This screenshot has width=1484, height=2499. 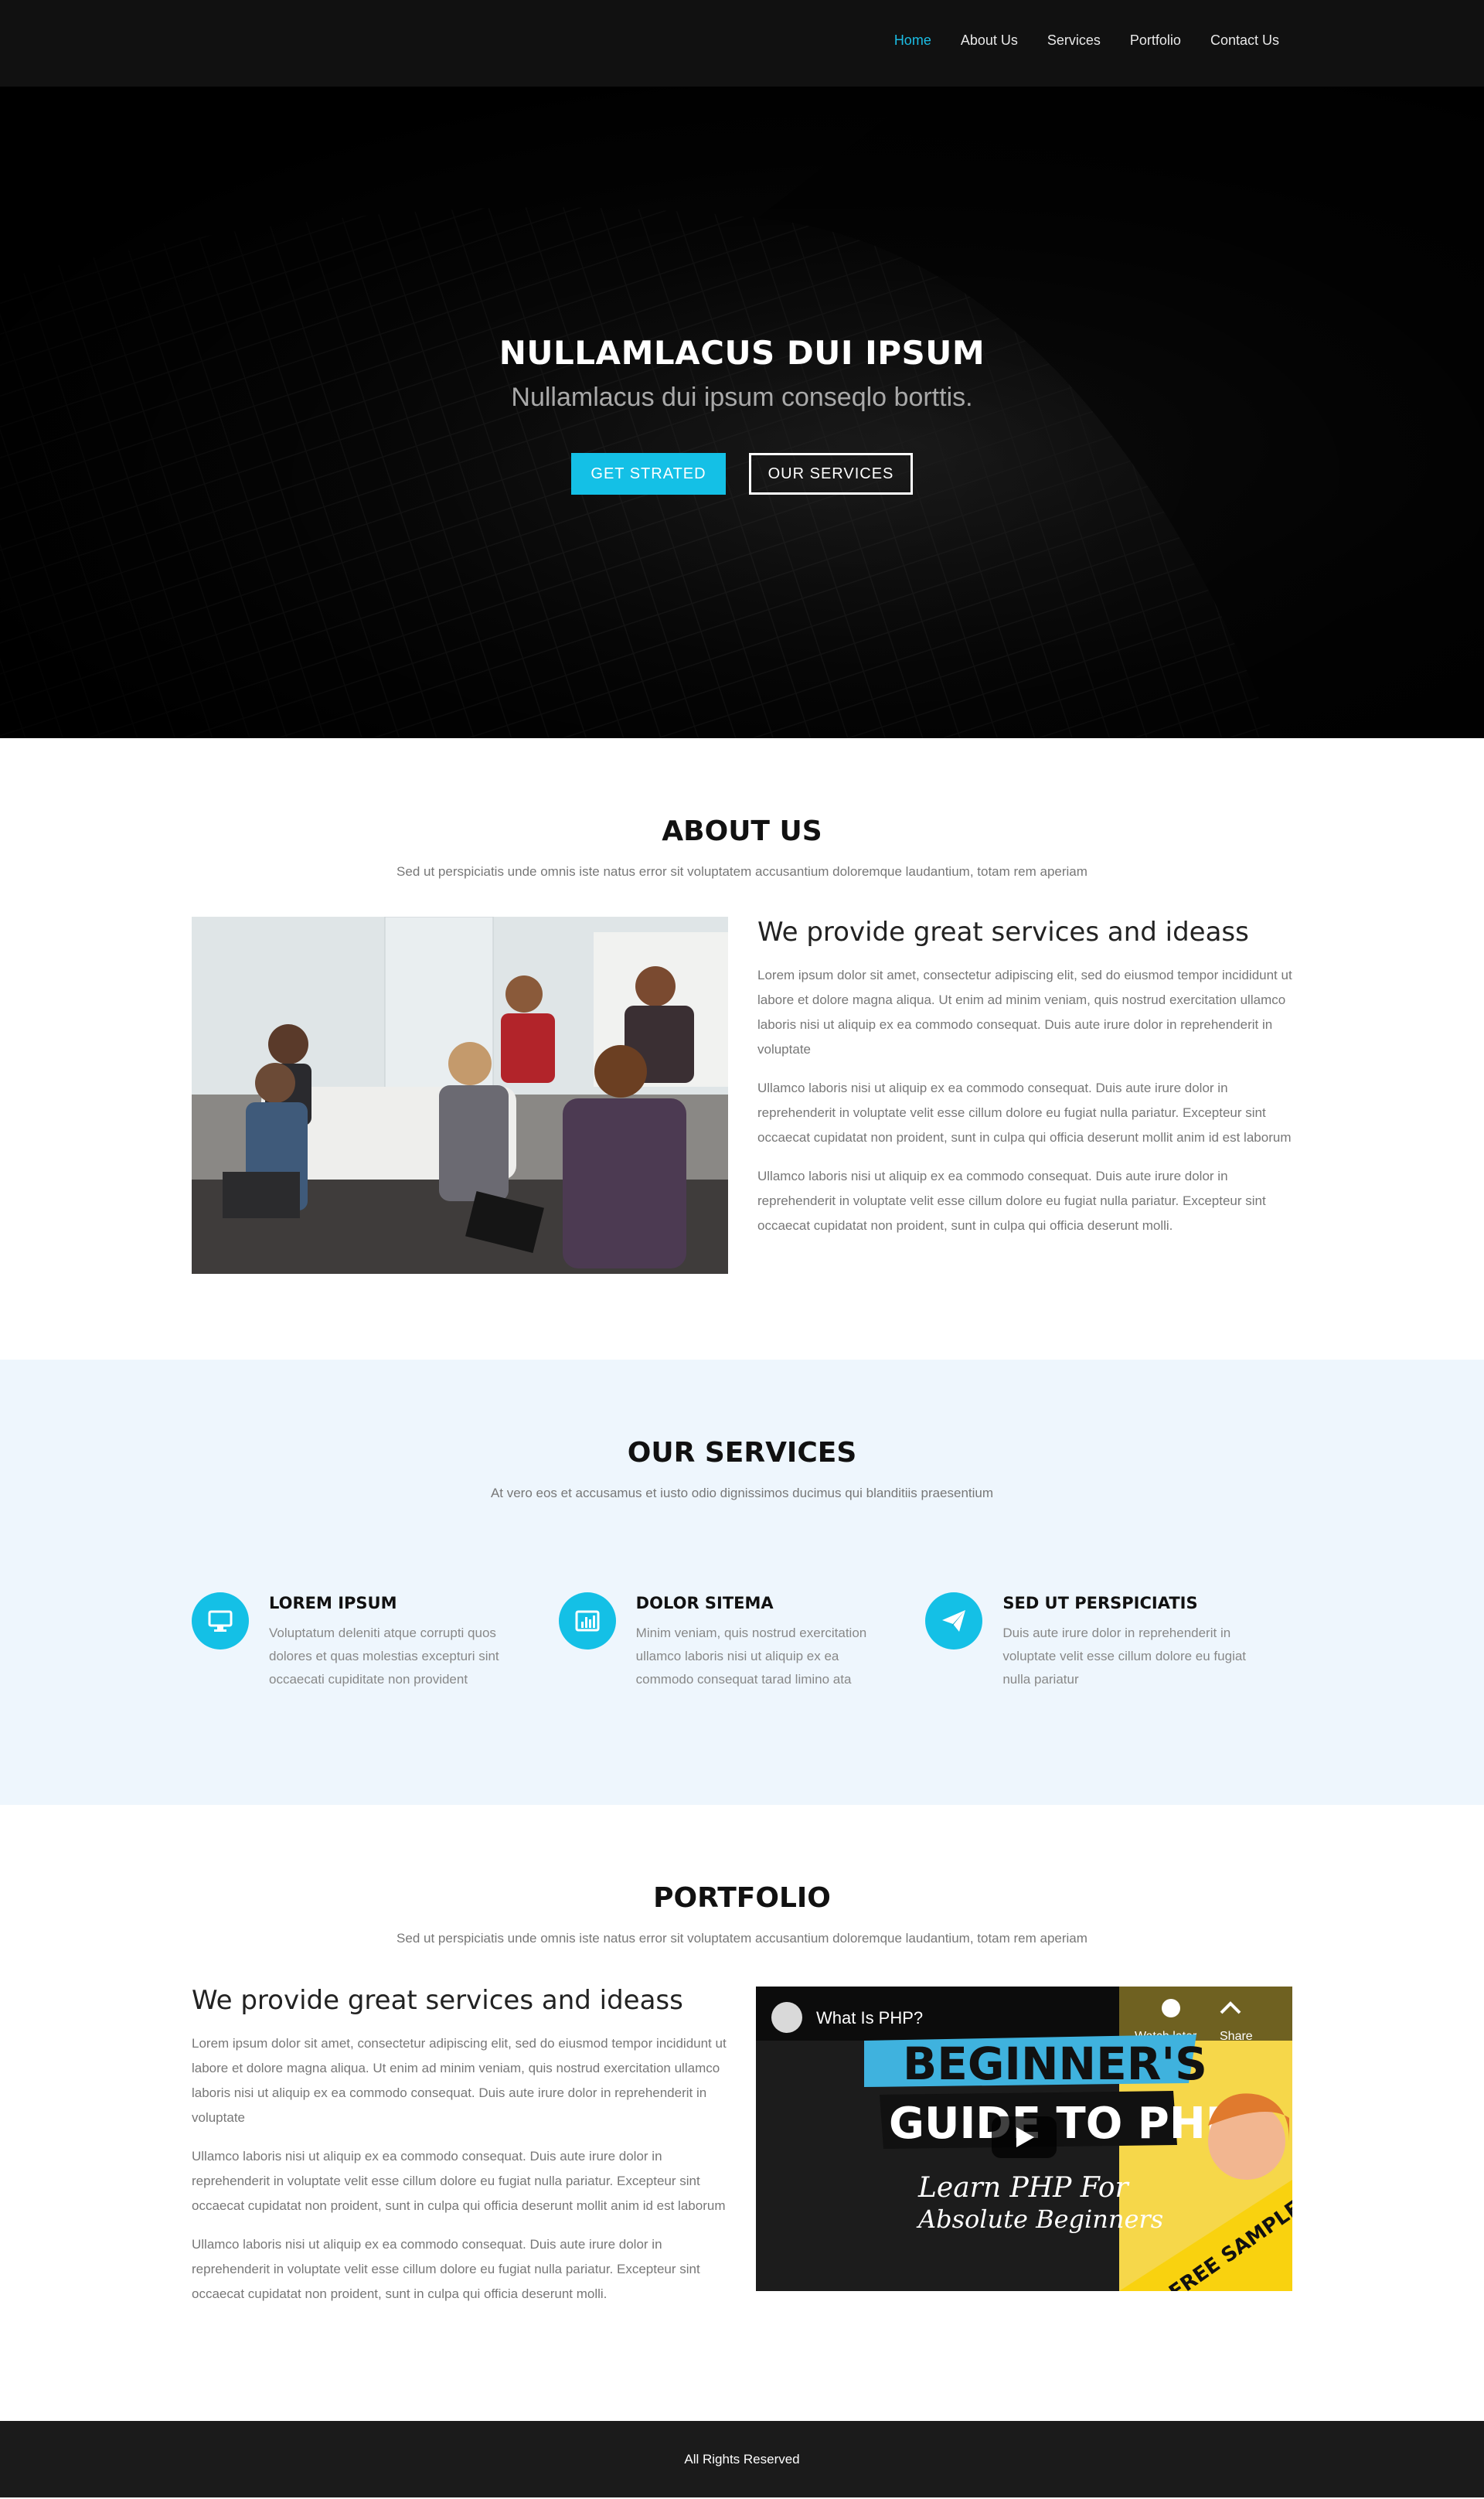 What do you see at coordinates (742, 1898) in the screenshot?
I see `portfolio-title: PORTFOLIO` at bounding box center [742, 1898].